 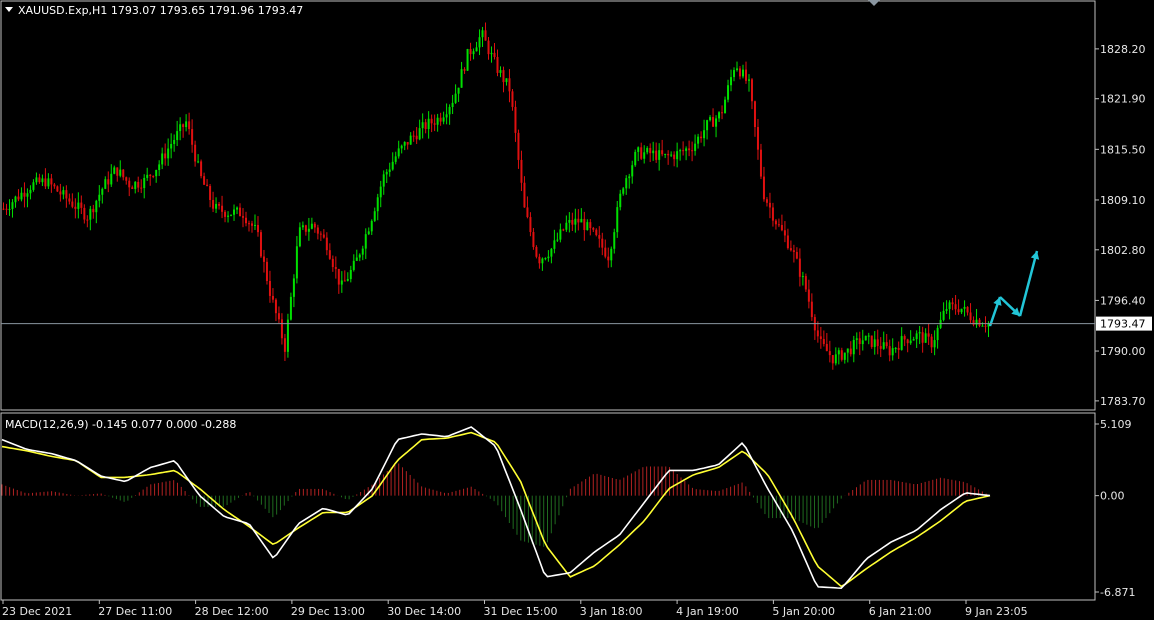 I want to click on scroll-marker-icon, so click(x=874, y=3).